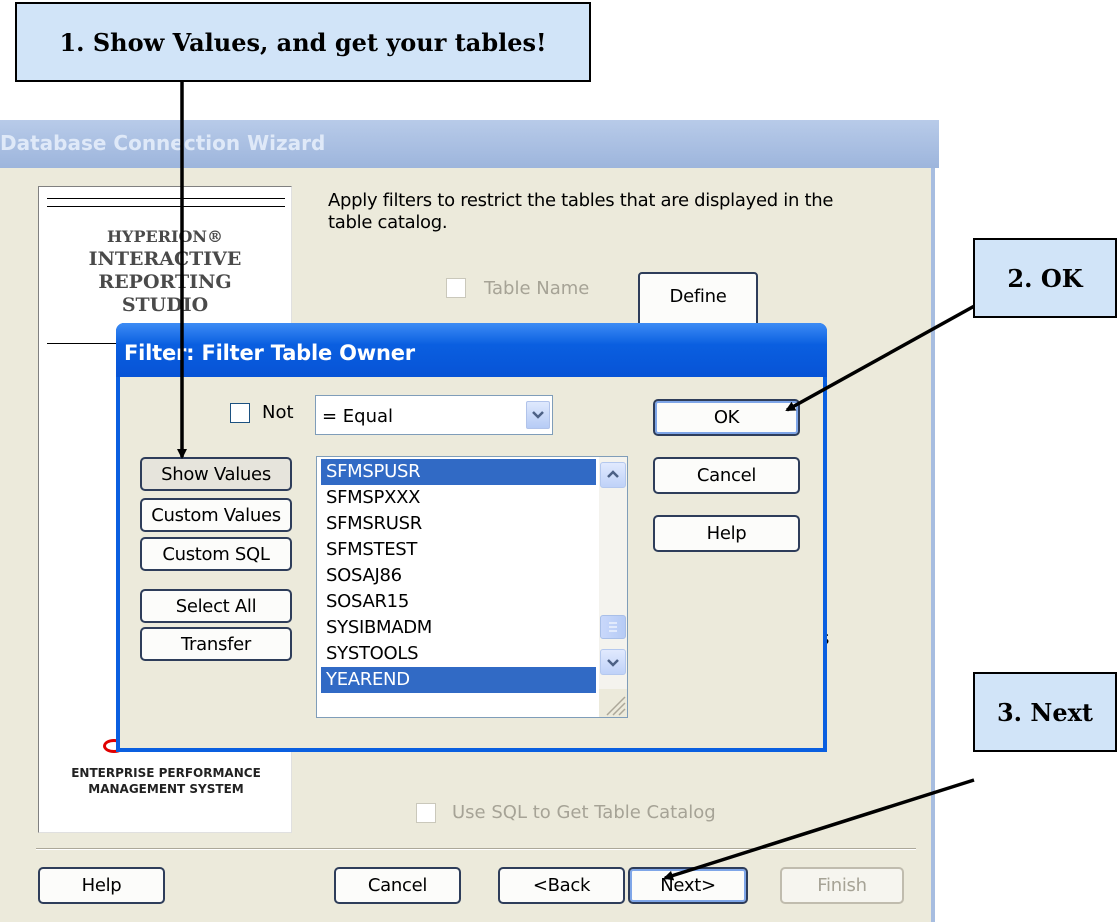  Describe the element at coordinates (1045, 278) in the screenshot. I see `callout-step-2: 2. OK` at that location.